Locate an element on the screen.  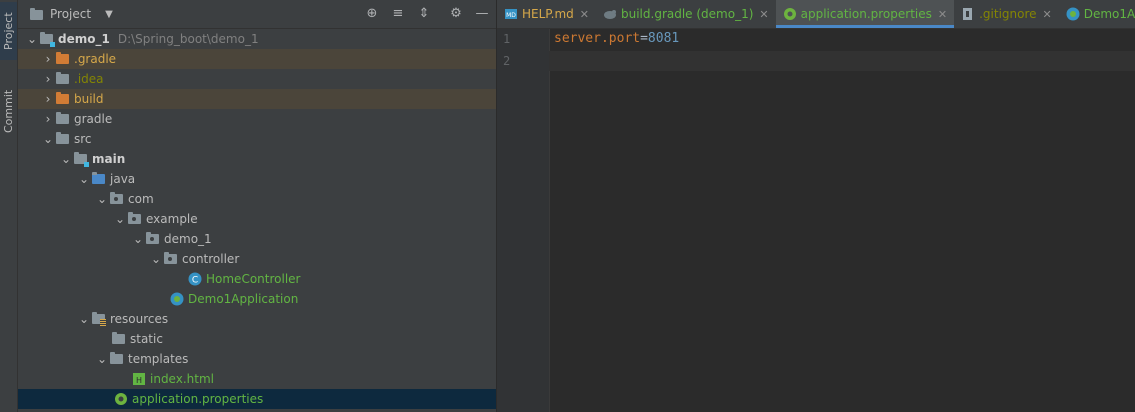
tree-path: D:\Spring_boot\demo_1 is located at coordinates (188, 39).